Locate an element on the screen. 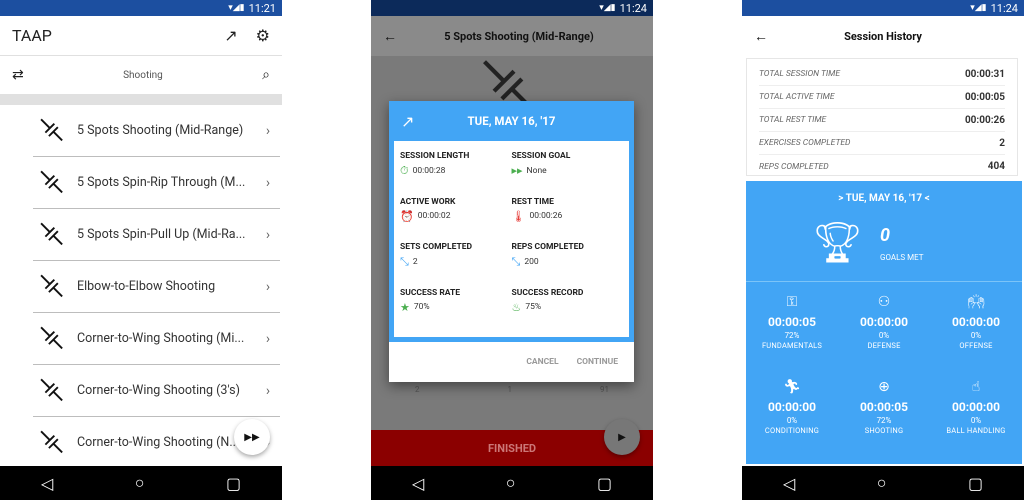 The image size is (1024, 500). expand-icon: ⤡ is located at coordinates (404, 261).